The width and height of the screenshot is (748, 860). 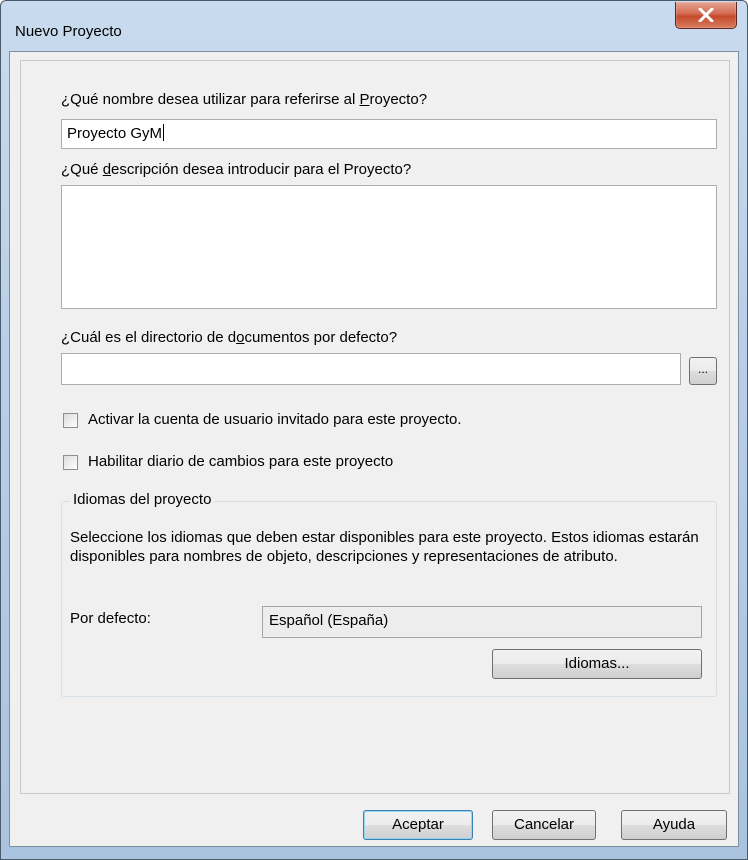 What do you see at coordinates (389, 247) in the screenshot?
I see `project-description-textarea` at bounding box center [389, 247].